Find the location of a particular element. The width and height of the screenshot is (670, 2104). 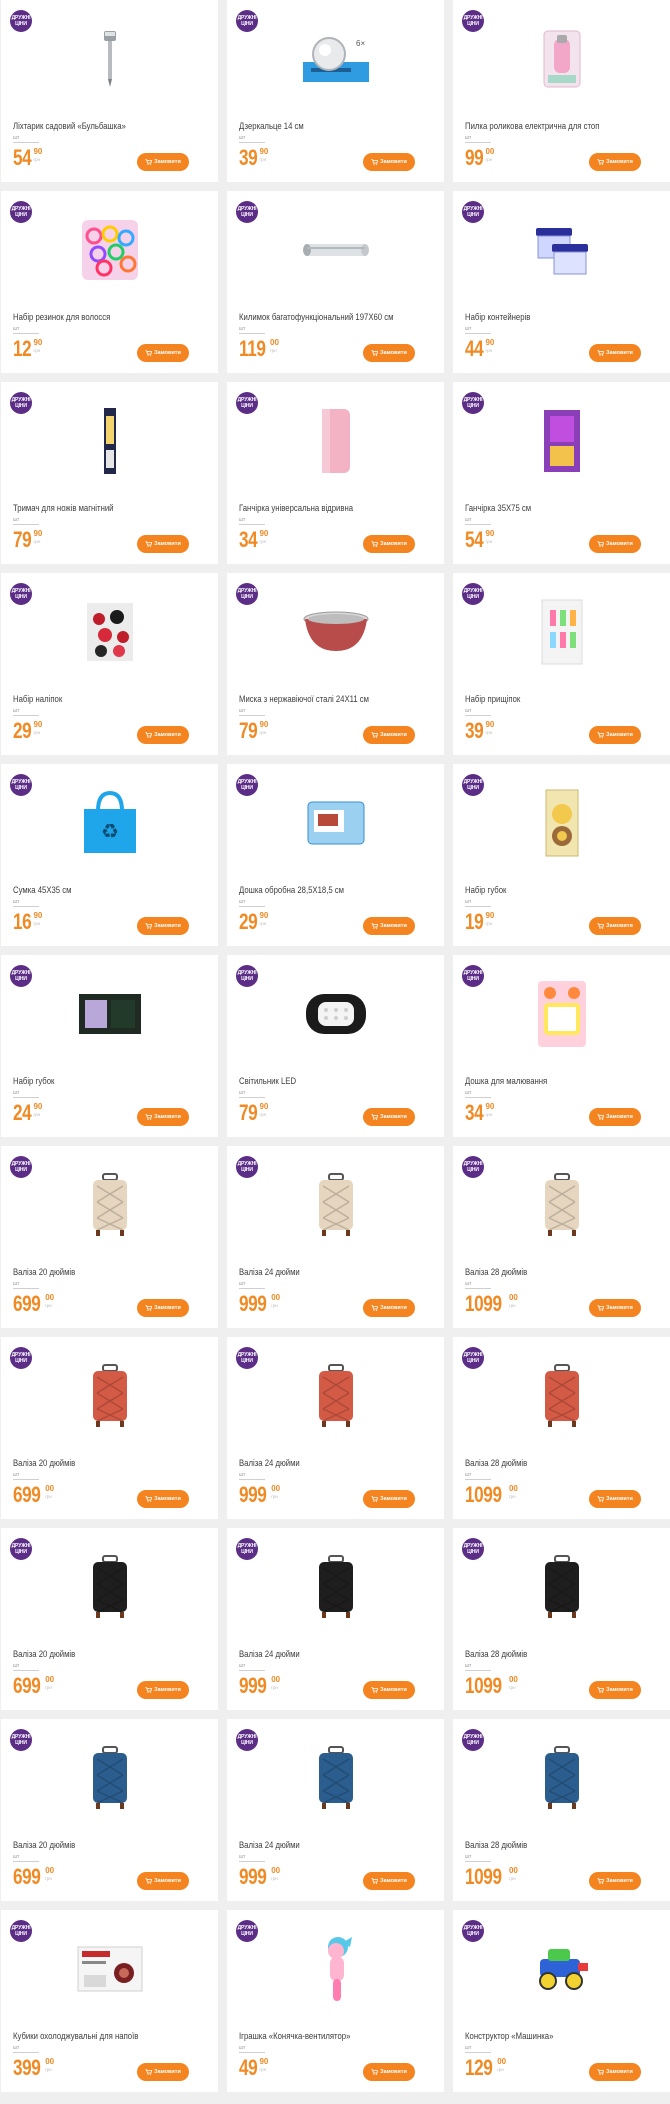

product-title: Світильник LED is located at coordinates (323, 1081).